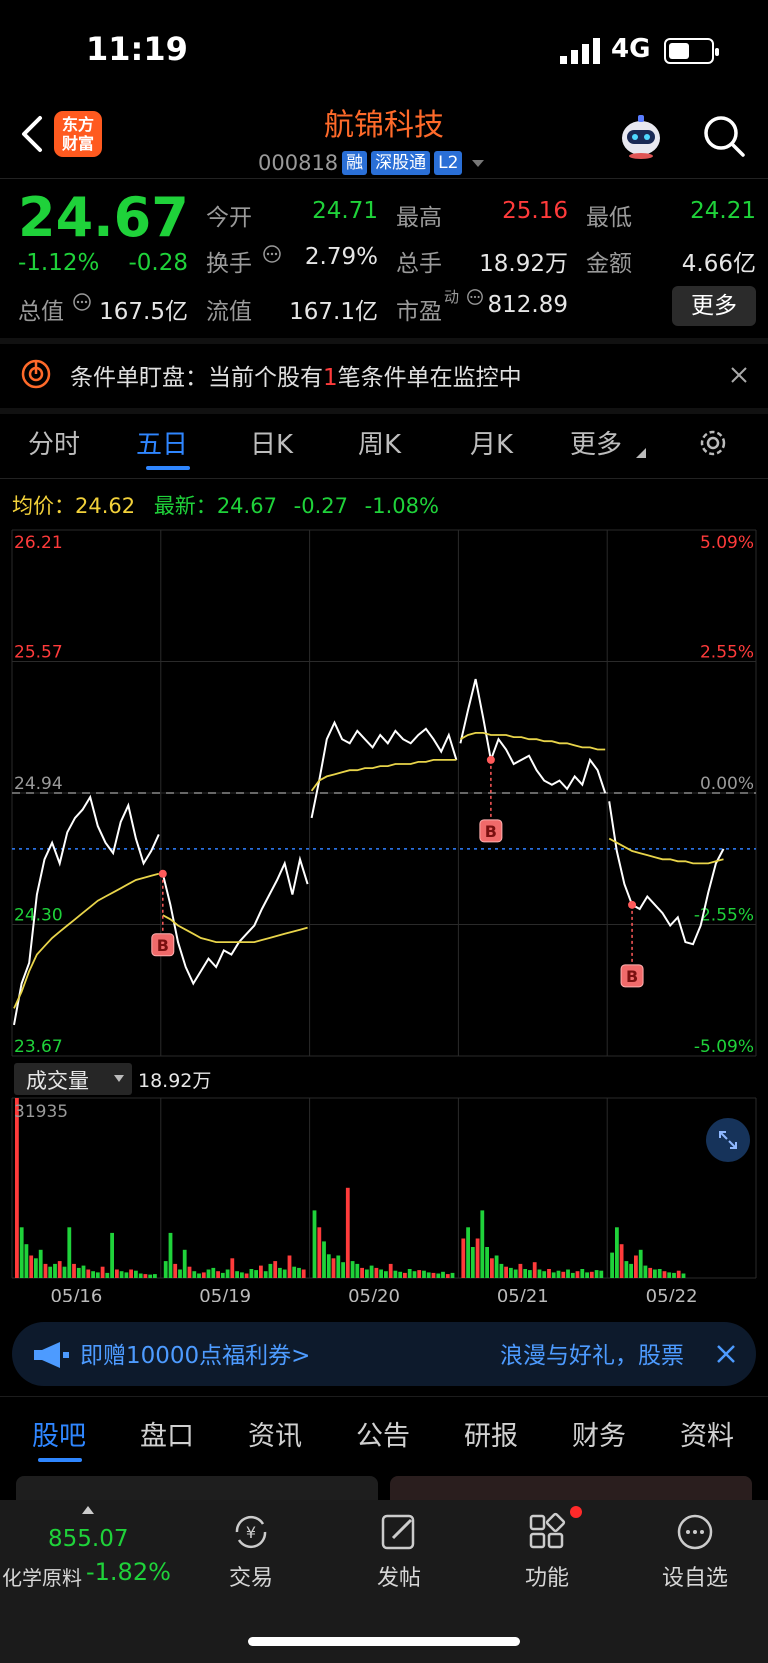 Image resolution: width=768 pixels, height=1663 pixels. I want to click on day-tick-label: 05/20, so click(374, 1294).